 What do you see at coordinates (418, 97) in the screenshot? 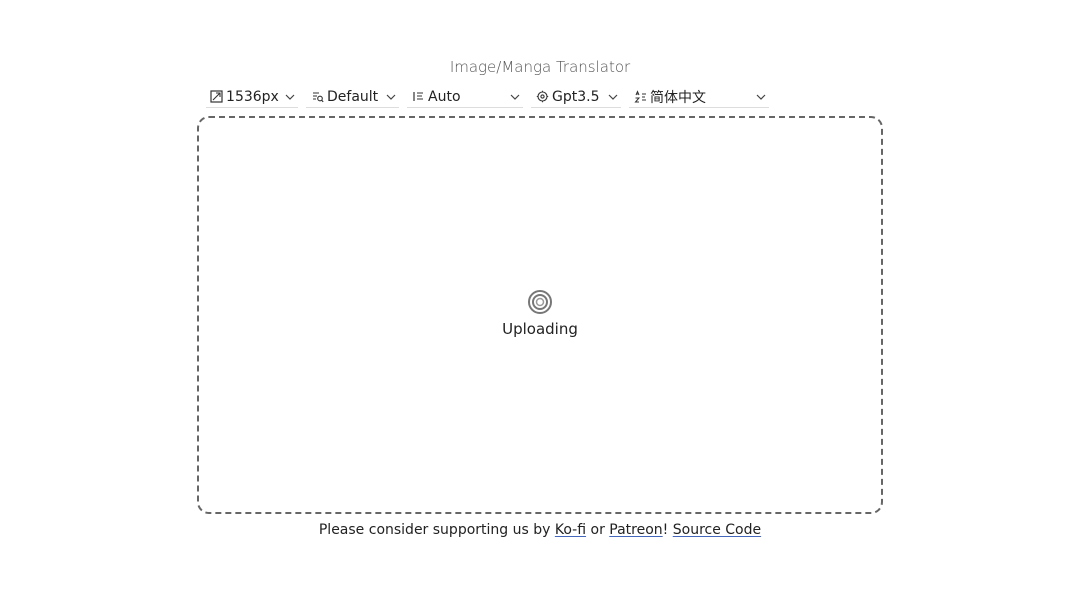
I see `text-direction-icon` at bounding box center [418, 97].